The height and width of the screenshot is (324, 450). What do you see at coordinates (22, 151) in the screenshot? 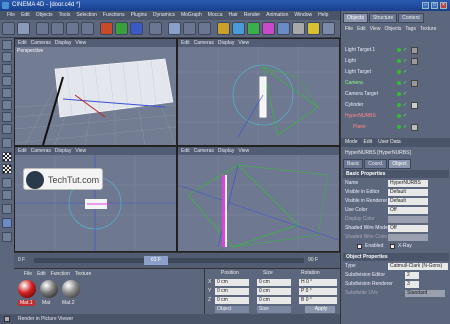
I see `vp3-menu-edit: Edit` at bounding box center [22, 151].